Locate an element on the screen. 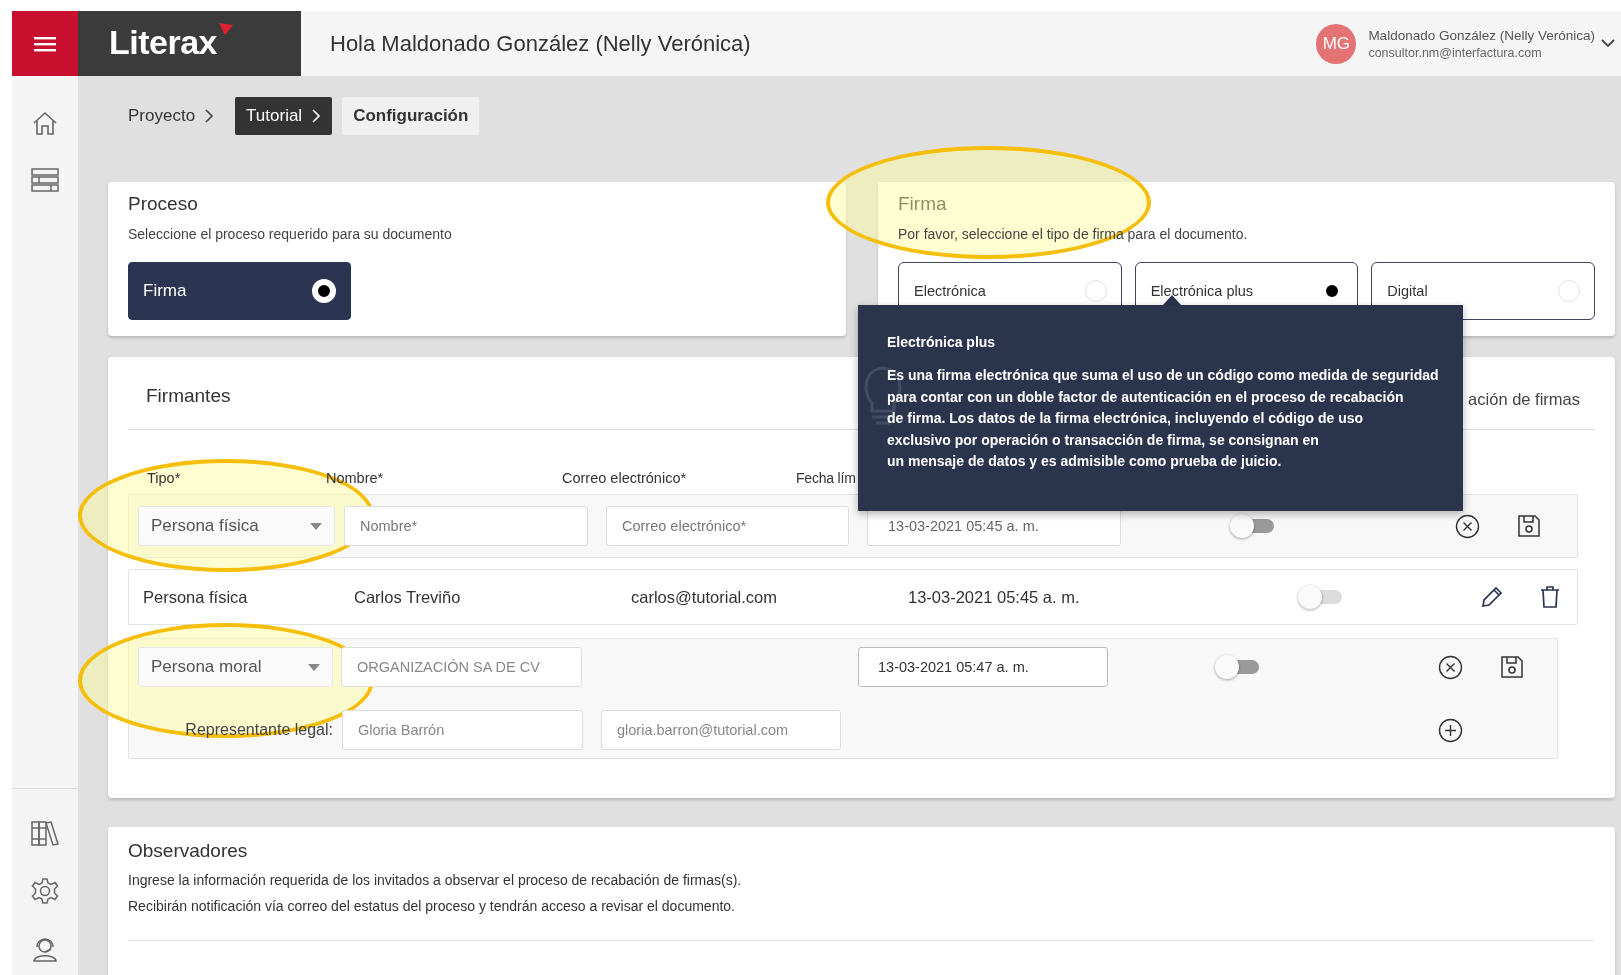  table-cell-text: Persona física is located at coordinates (196, 597).